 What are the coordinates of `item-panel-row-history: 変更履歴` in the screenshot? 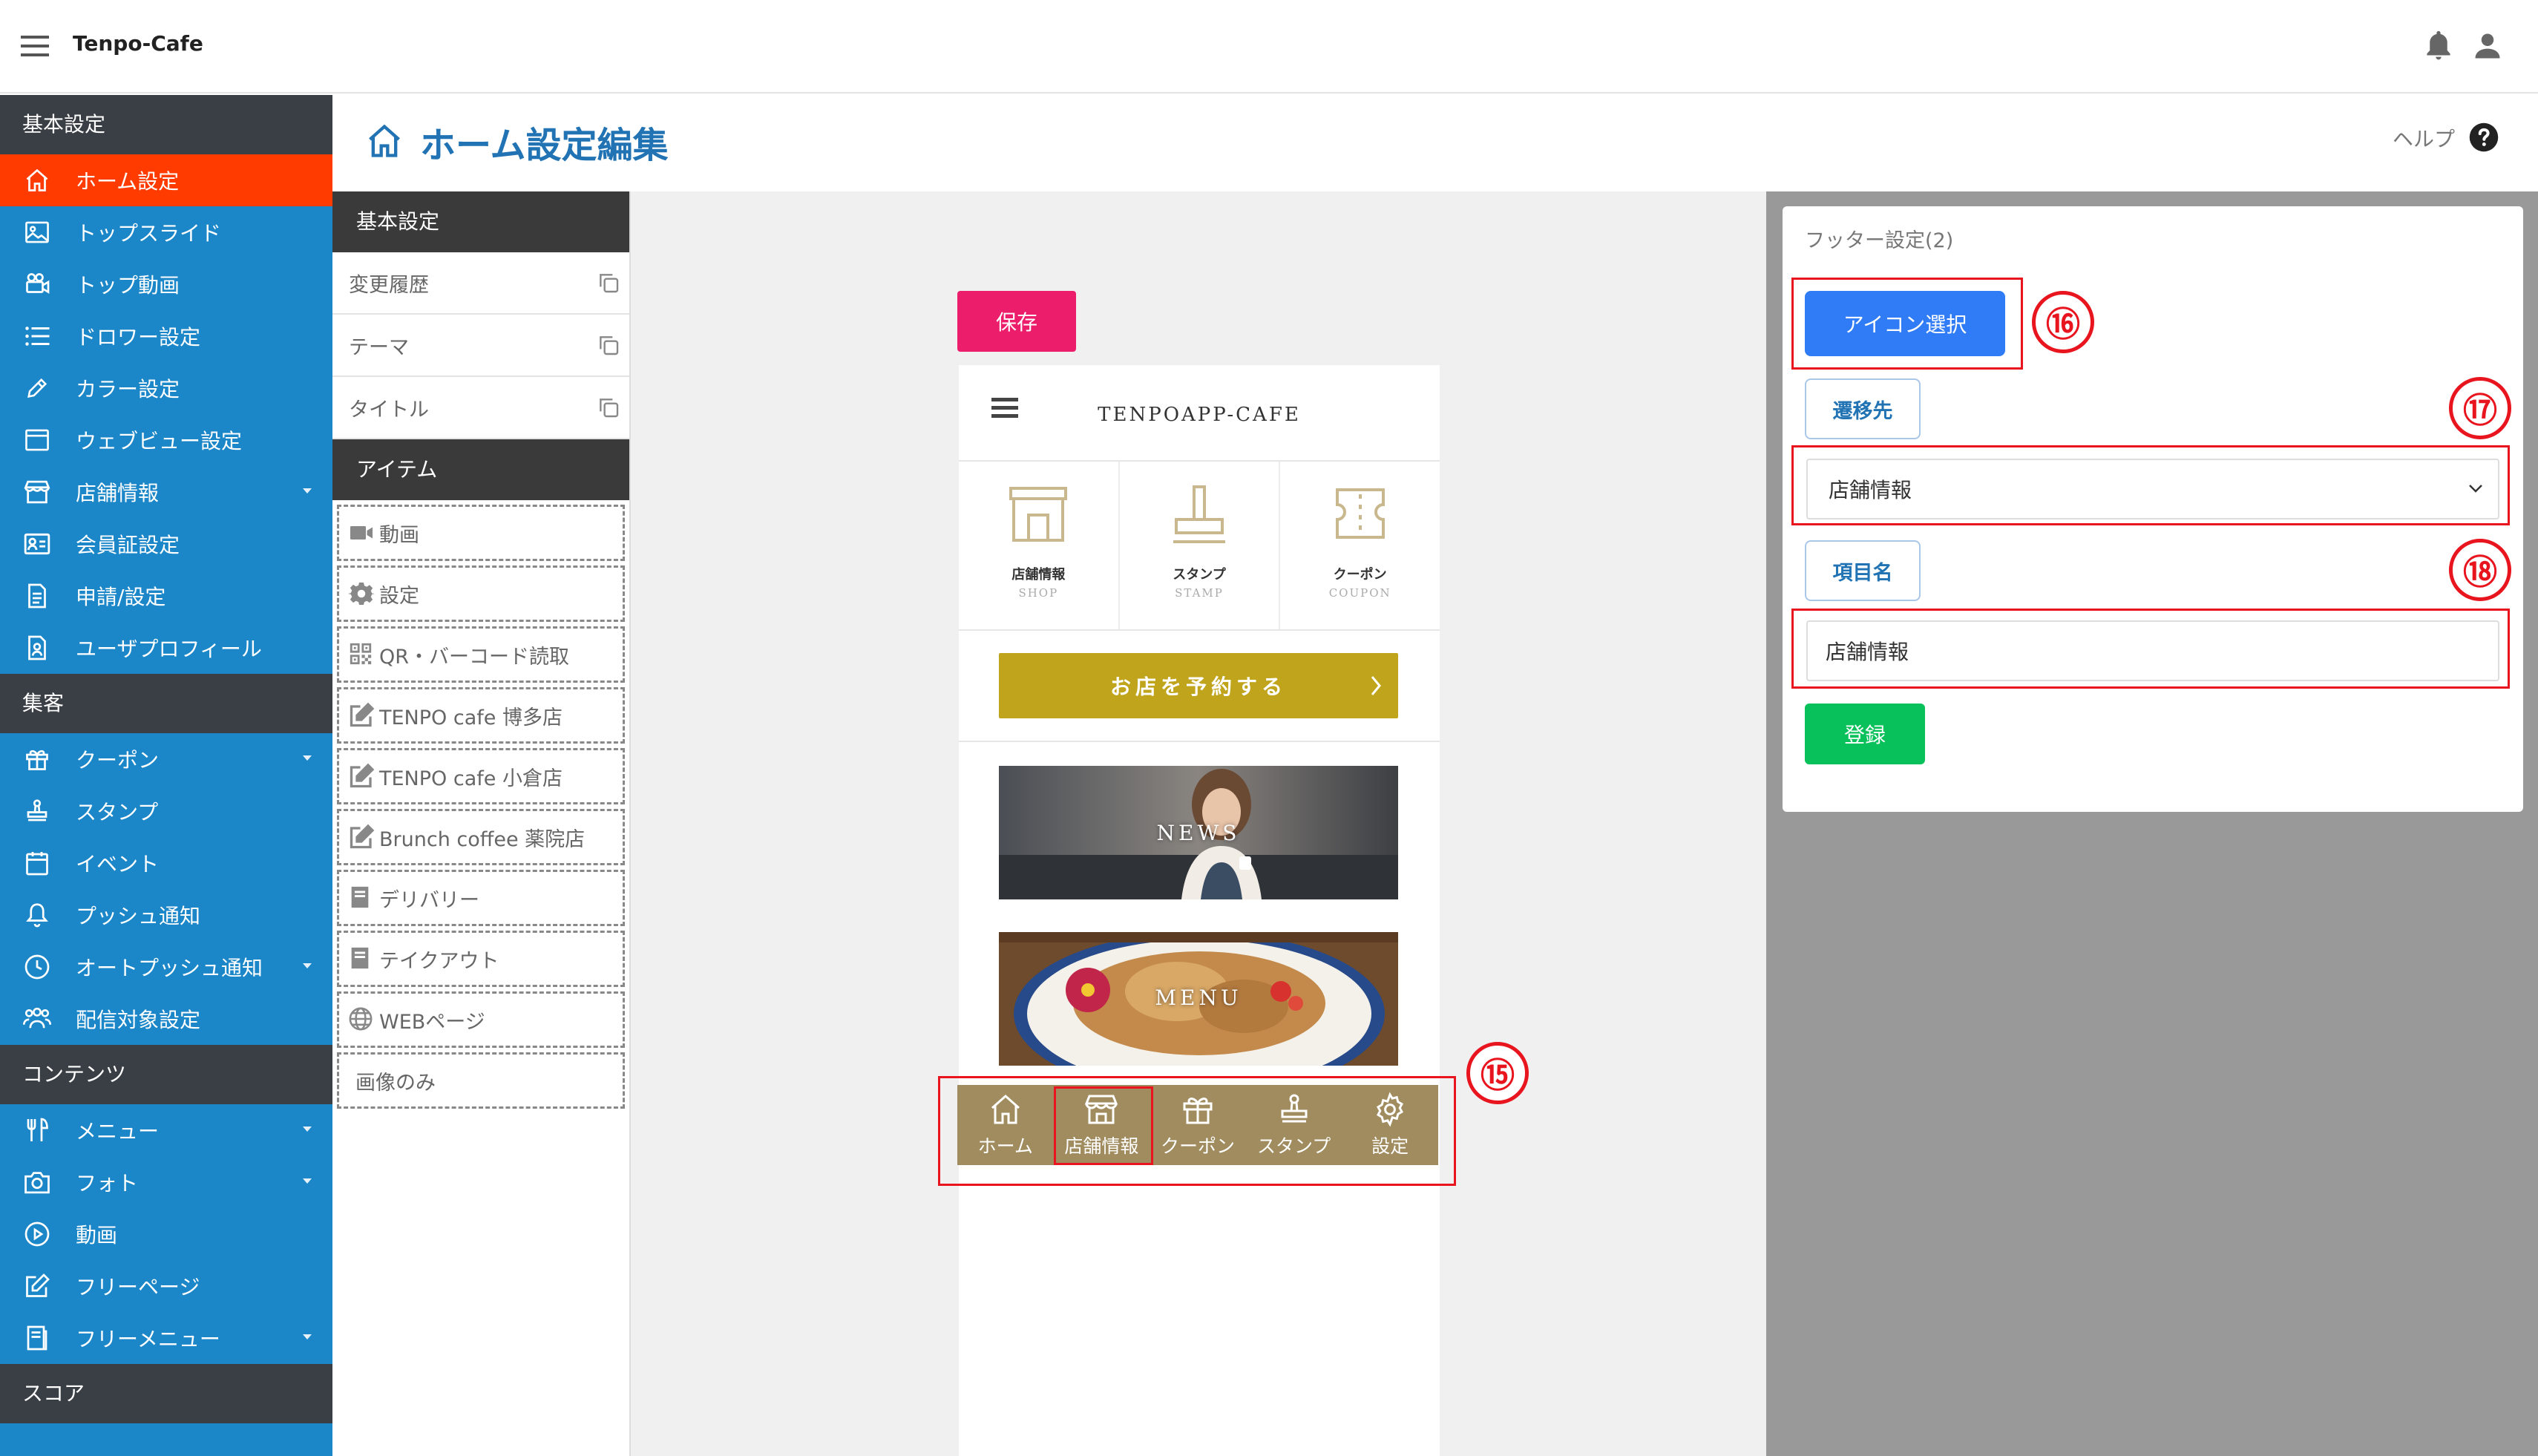 It's located at (480, 284).